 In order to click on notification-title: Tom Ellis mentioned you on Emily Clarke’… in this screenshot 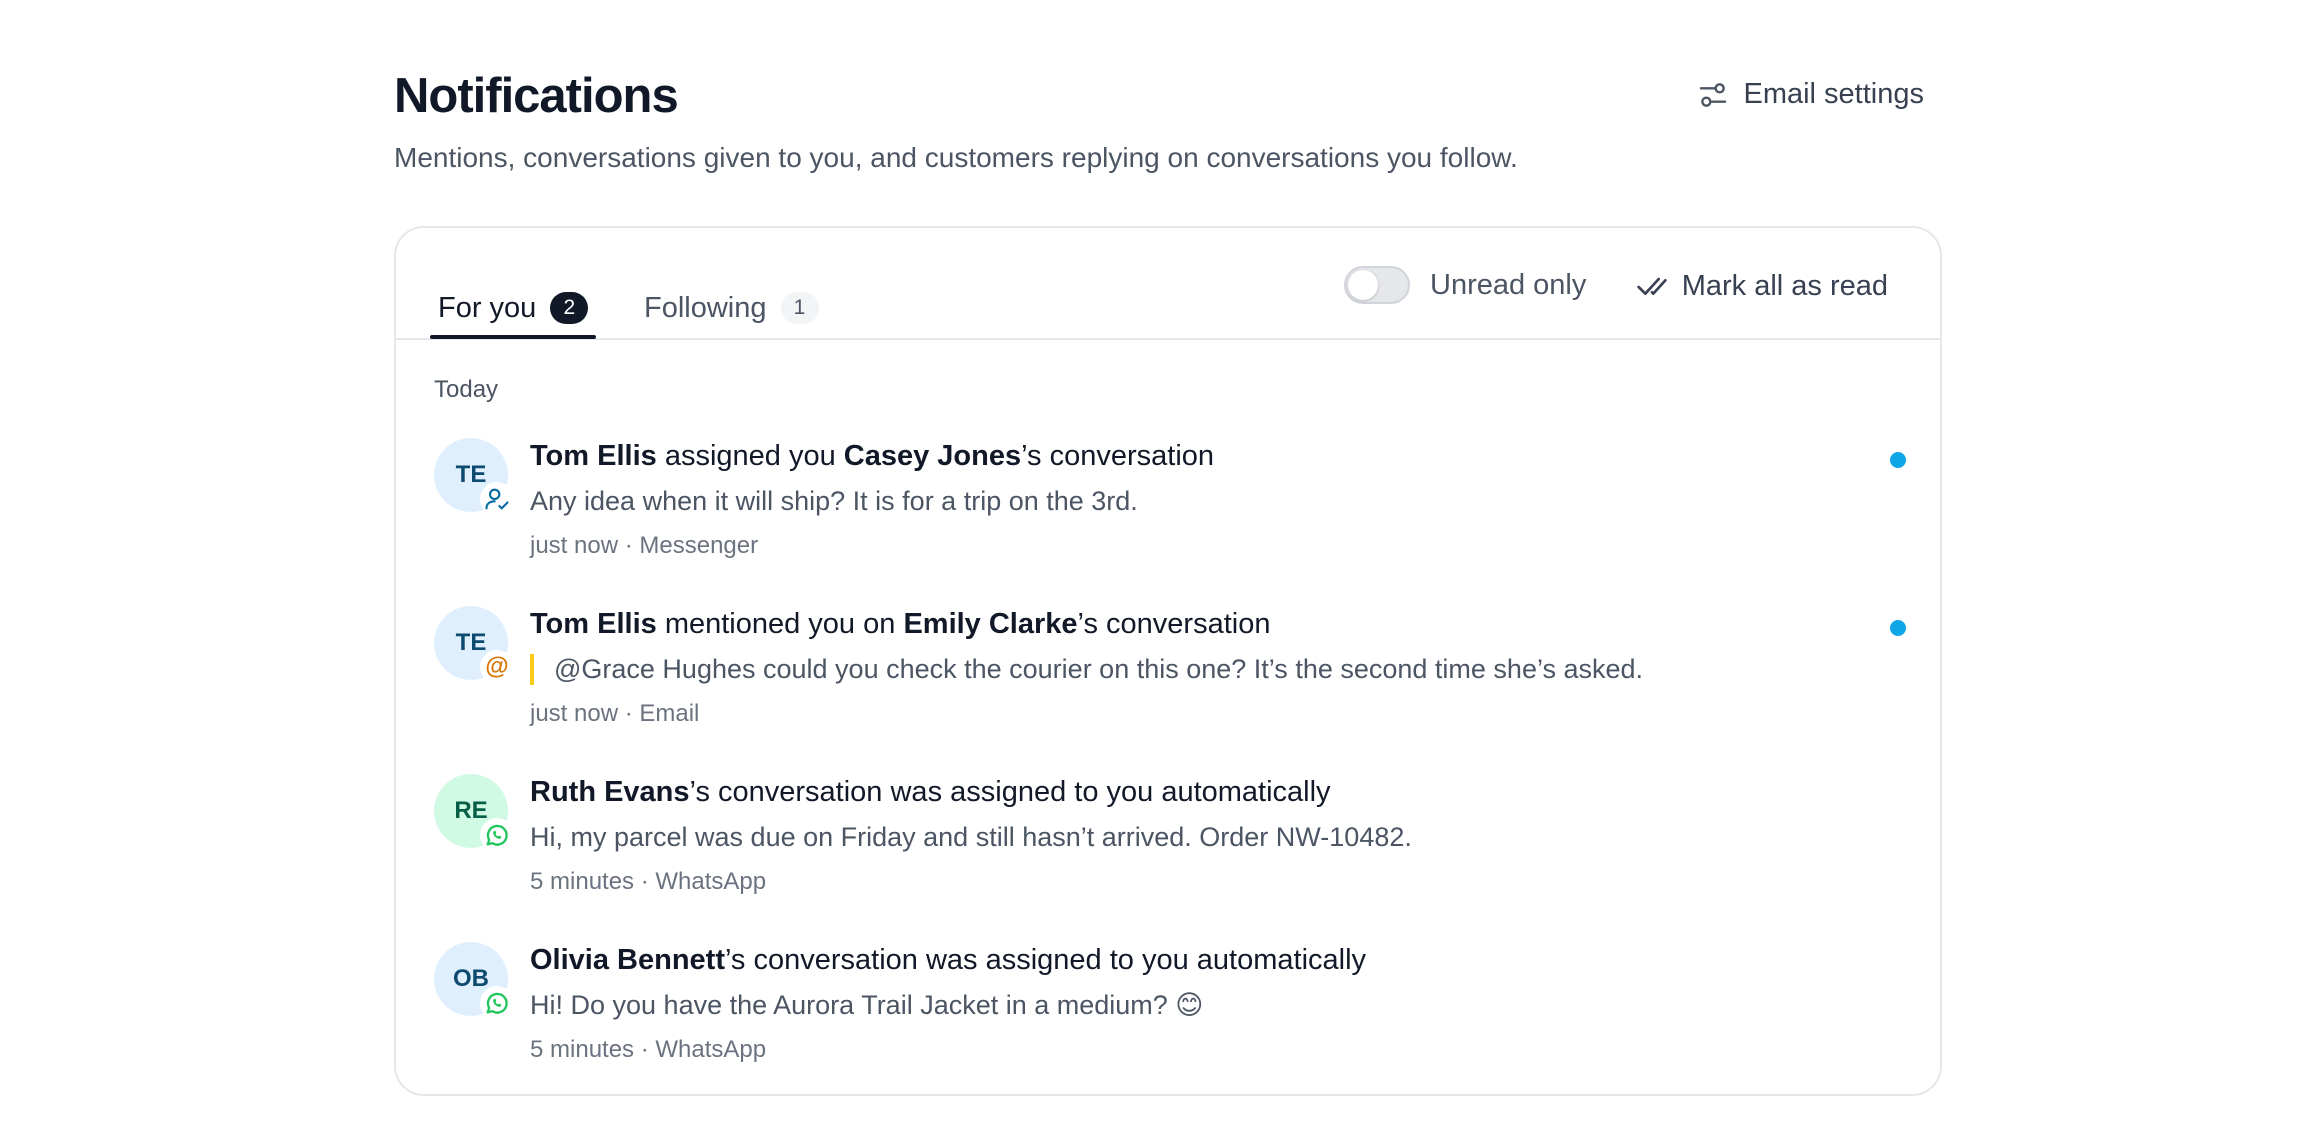, I will do `click(900, 624)`.